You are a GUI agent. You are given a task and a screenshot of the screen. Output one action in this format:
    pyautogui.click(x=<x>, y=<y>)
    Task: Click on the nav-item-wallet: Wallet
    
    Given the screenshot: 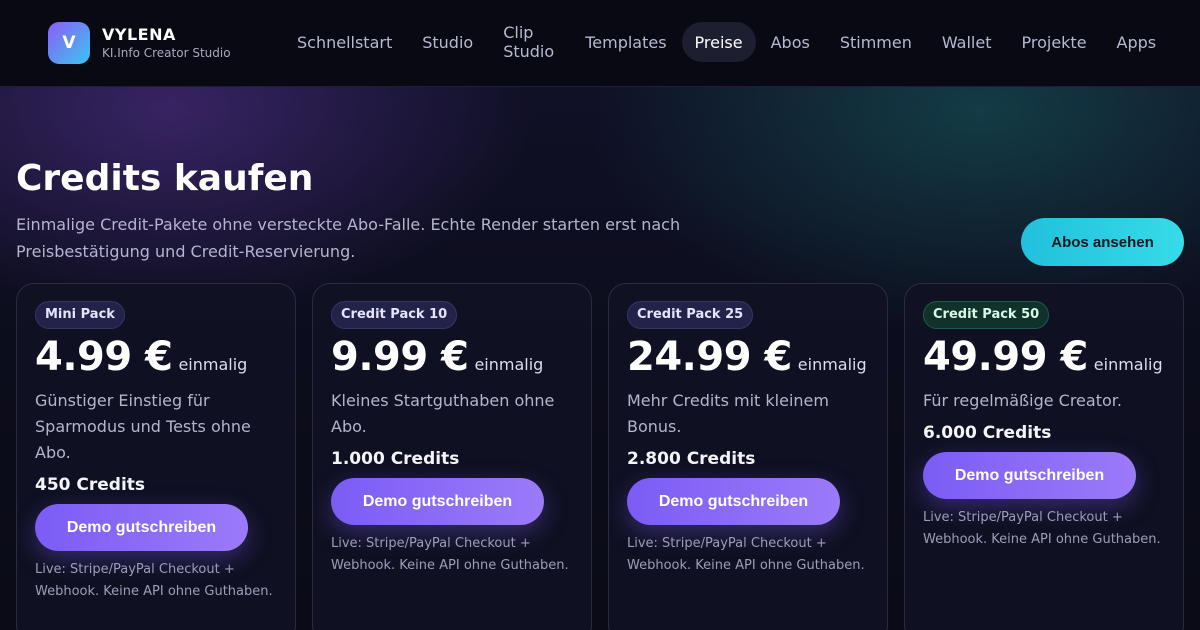 What is the action you would take?
    pyautogui.click(x=967, y=42)
    